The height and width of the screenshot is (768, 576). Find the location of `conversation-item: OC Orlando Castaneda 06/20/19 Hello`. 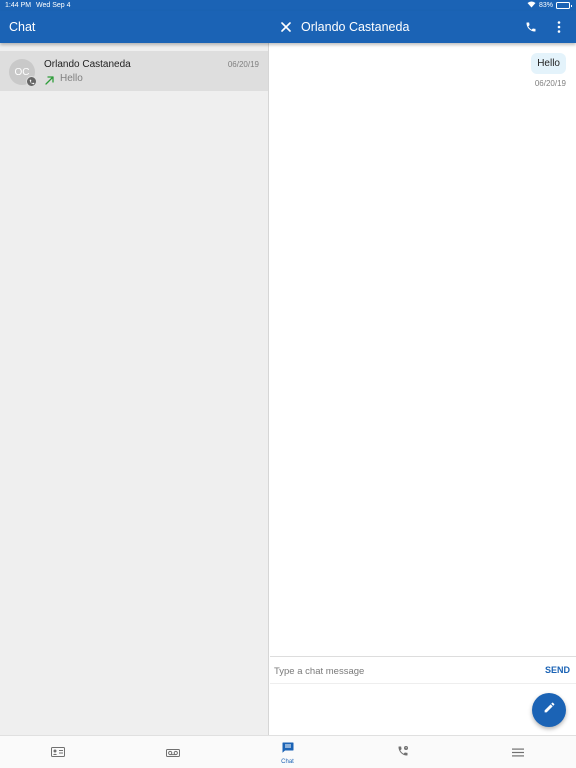

conversation-item: OC Orlando Castaneda 06/20/19 Hello is located at coordinates (134, 71).